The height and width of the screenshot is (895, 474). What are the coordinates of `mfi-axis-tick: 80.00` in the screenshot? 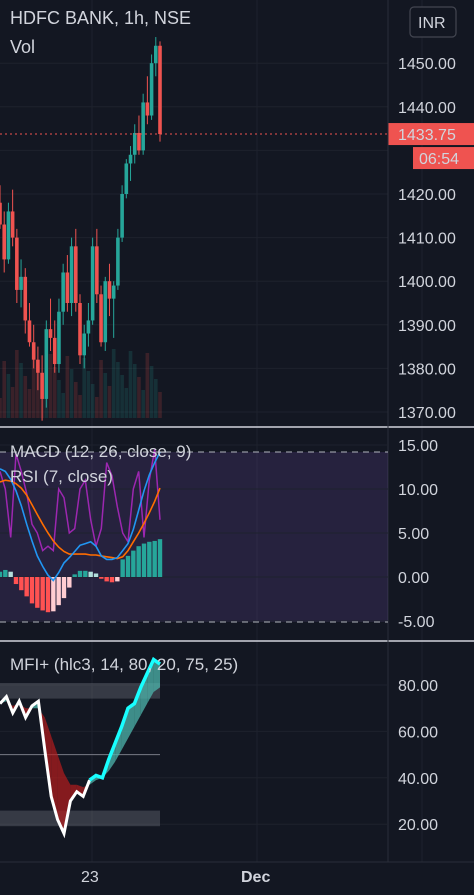 It's located at (418, 686).